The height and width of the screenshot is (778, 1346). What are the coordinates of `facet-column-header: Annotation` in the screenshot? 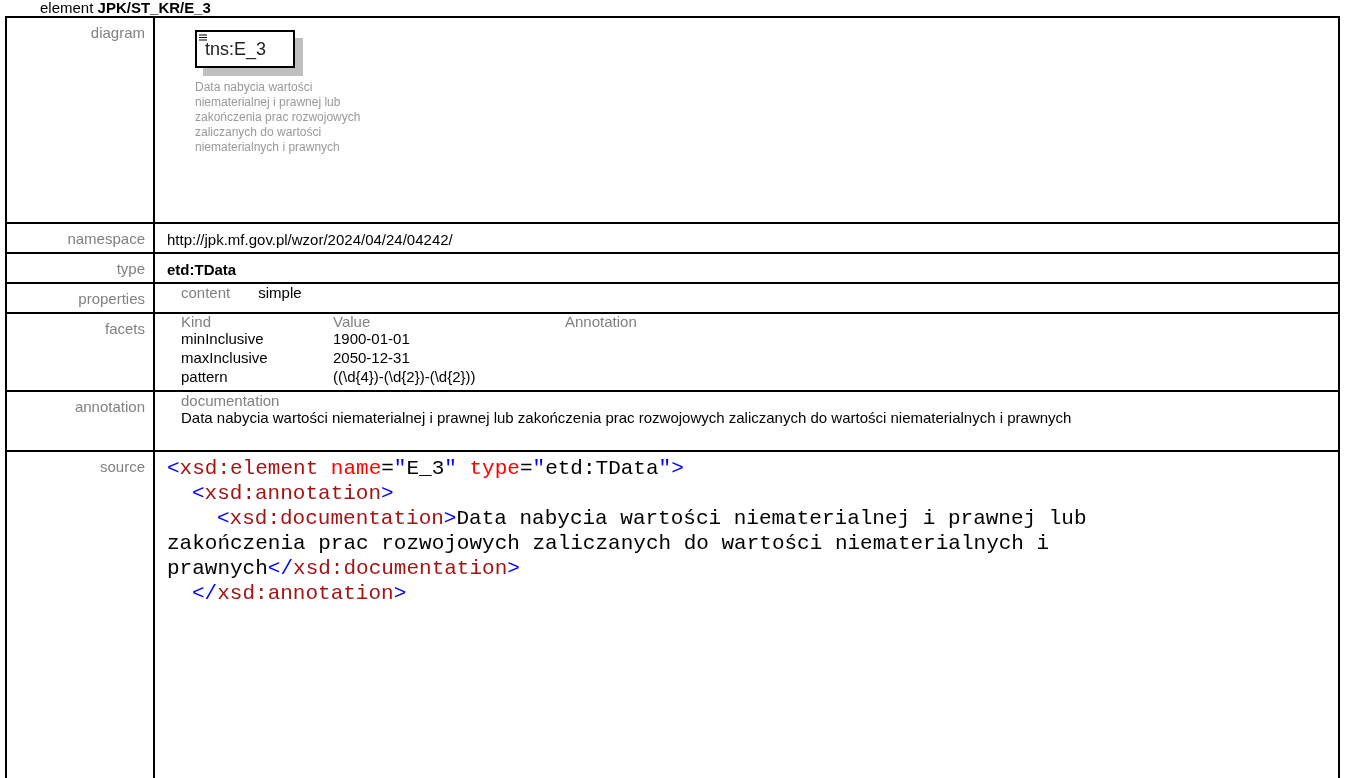 It's located at (601, 322).